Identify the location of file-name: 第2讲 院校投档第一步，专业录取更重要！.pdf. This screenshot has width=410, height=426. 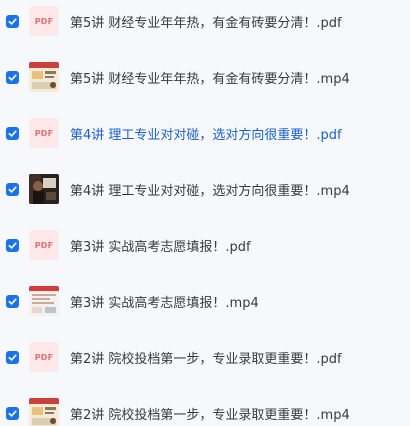
(206, 357).